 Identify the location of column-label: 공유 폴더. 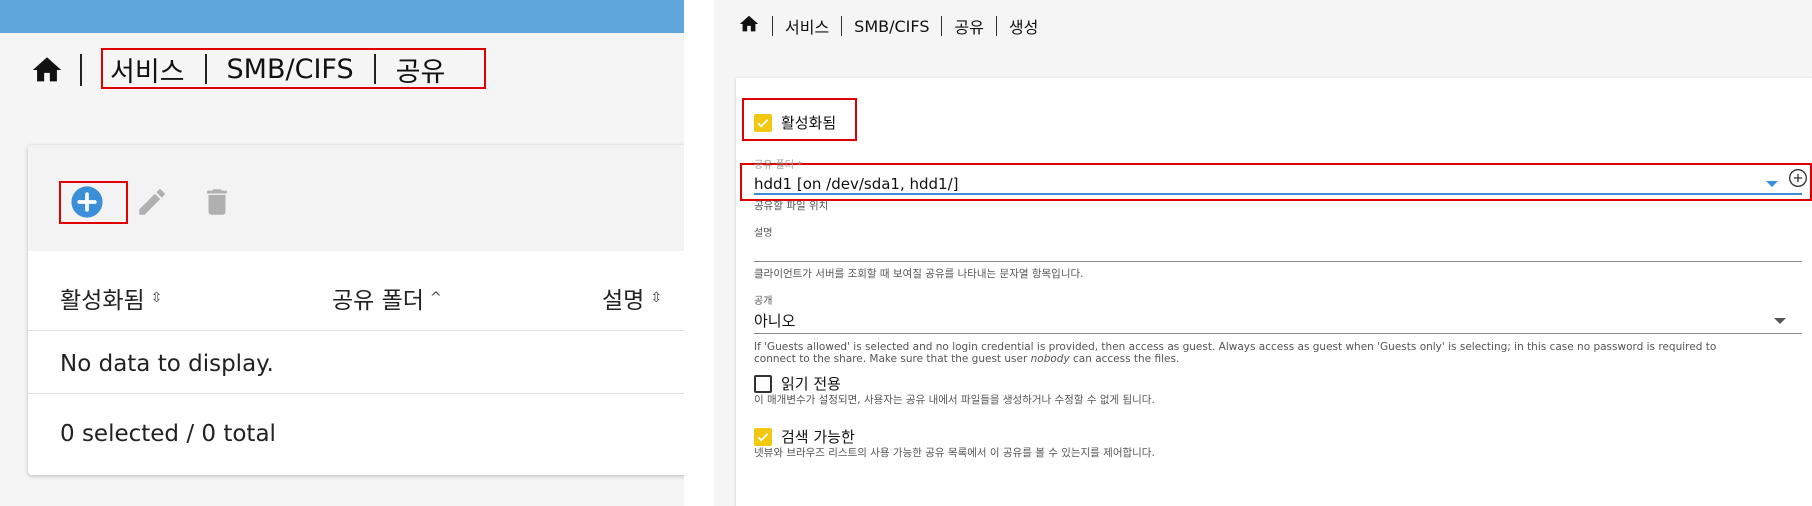
(378, 301).